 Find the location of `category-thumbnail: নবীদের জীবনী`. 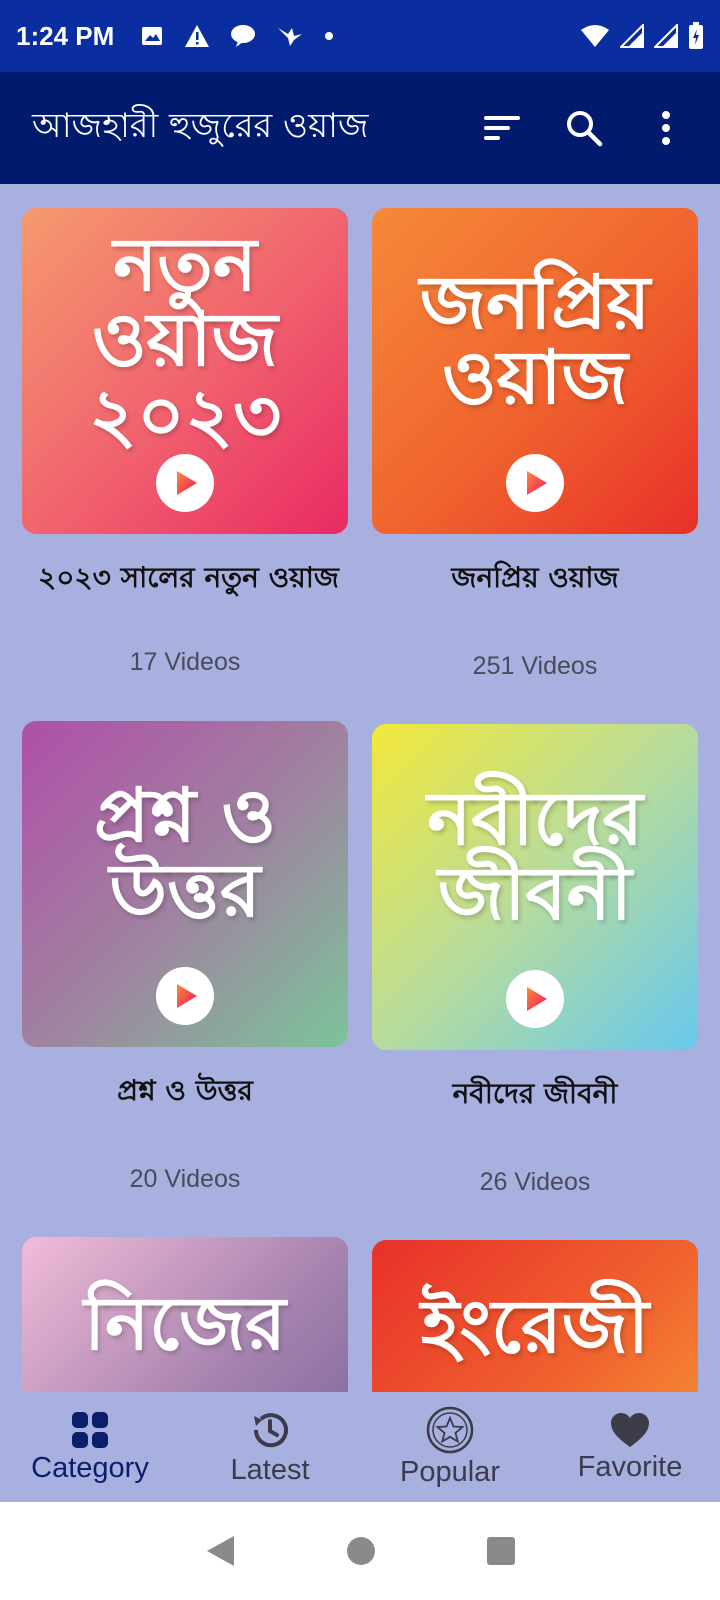

category-thumbnail: নবীদের জীবনী is located at coordinates (535, 887).